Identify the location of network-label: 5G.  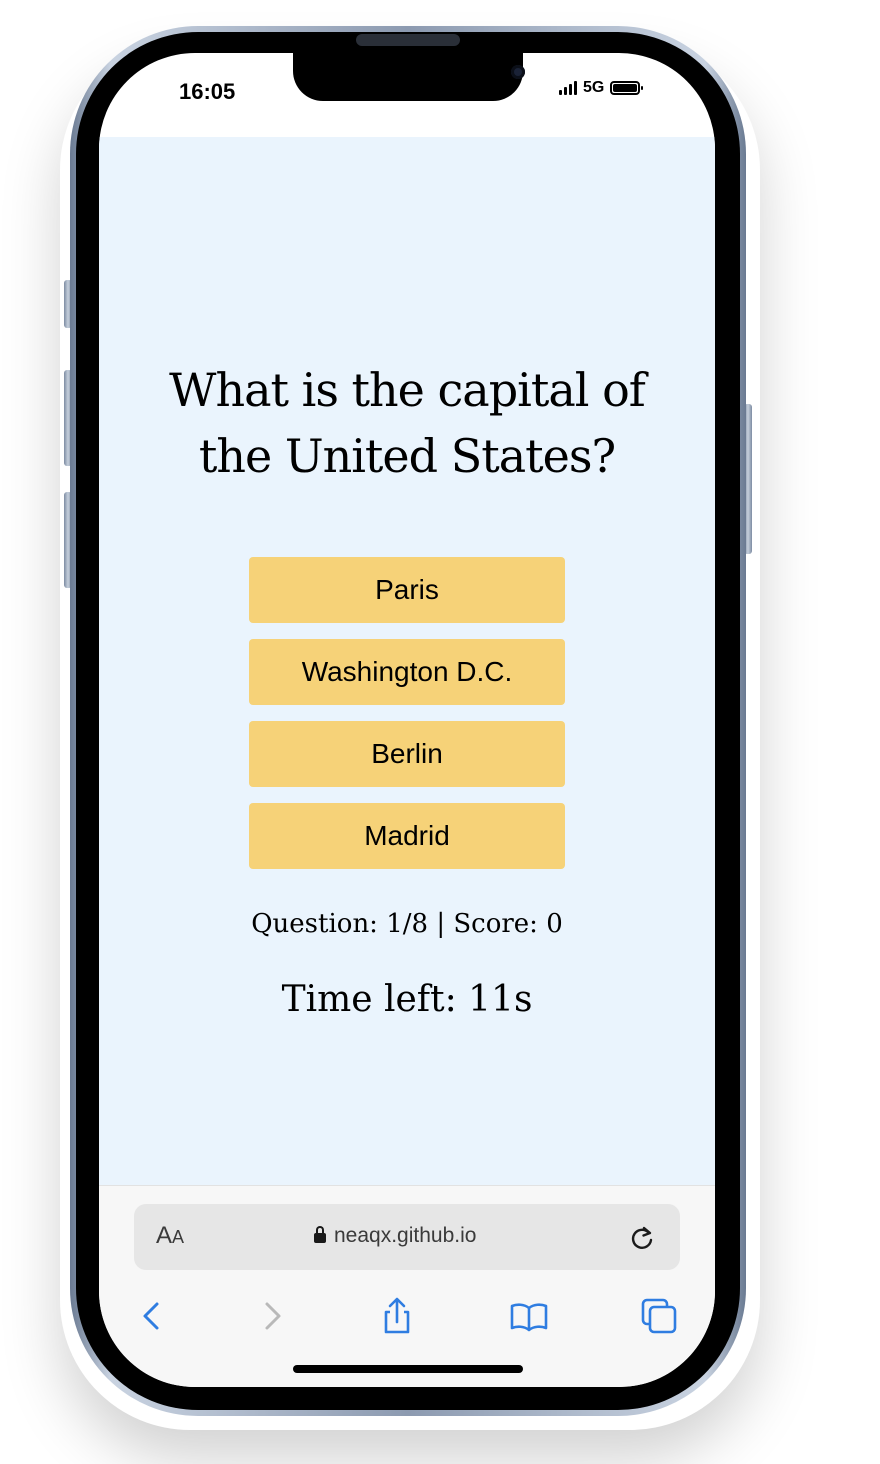
(594, 87).